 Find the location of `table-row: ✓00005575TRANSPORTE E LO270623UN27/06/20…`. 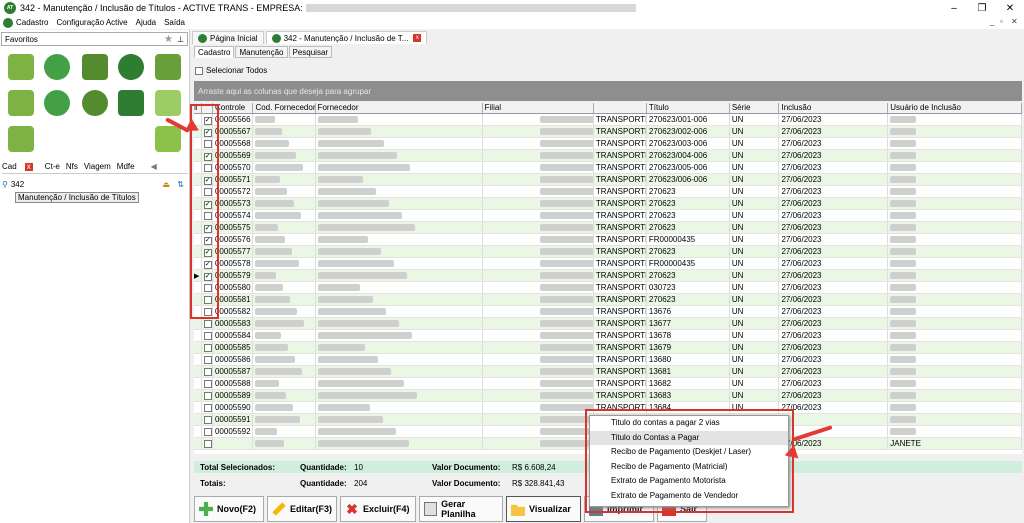

table-row: ✓00005575TRANSPORTE E LO270623UN27/06/20… is located at coordinates (608, 228).